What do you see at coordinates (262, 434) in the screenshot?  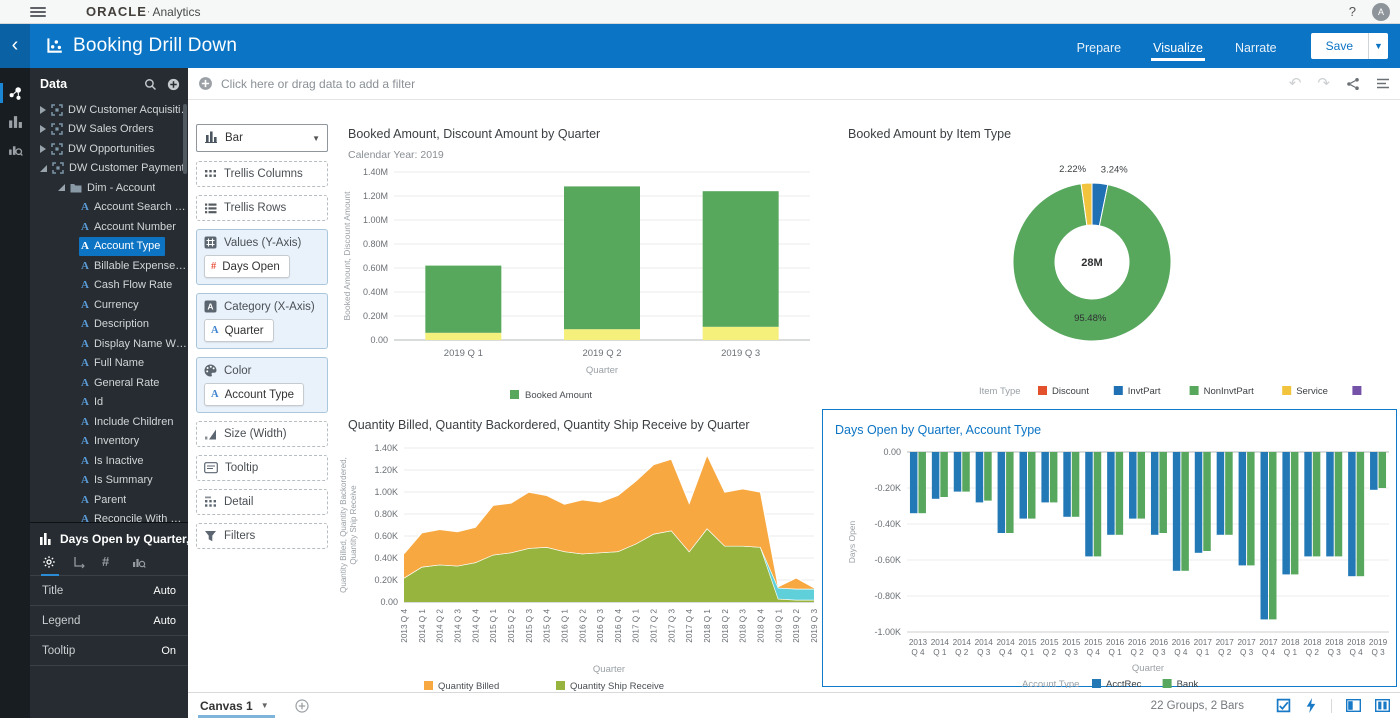 I see `drop-zone-size-width: Size (Width)` at bounding box center [262, 434].